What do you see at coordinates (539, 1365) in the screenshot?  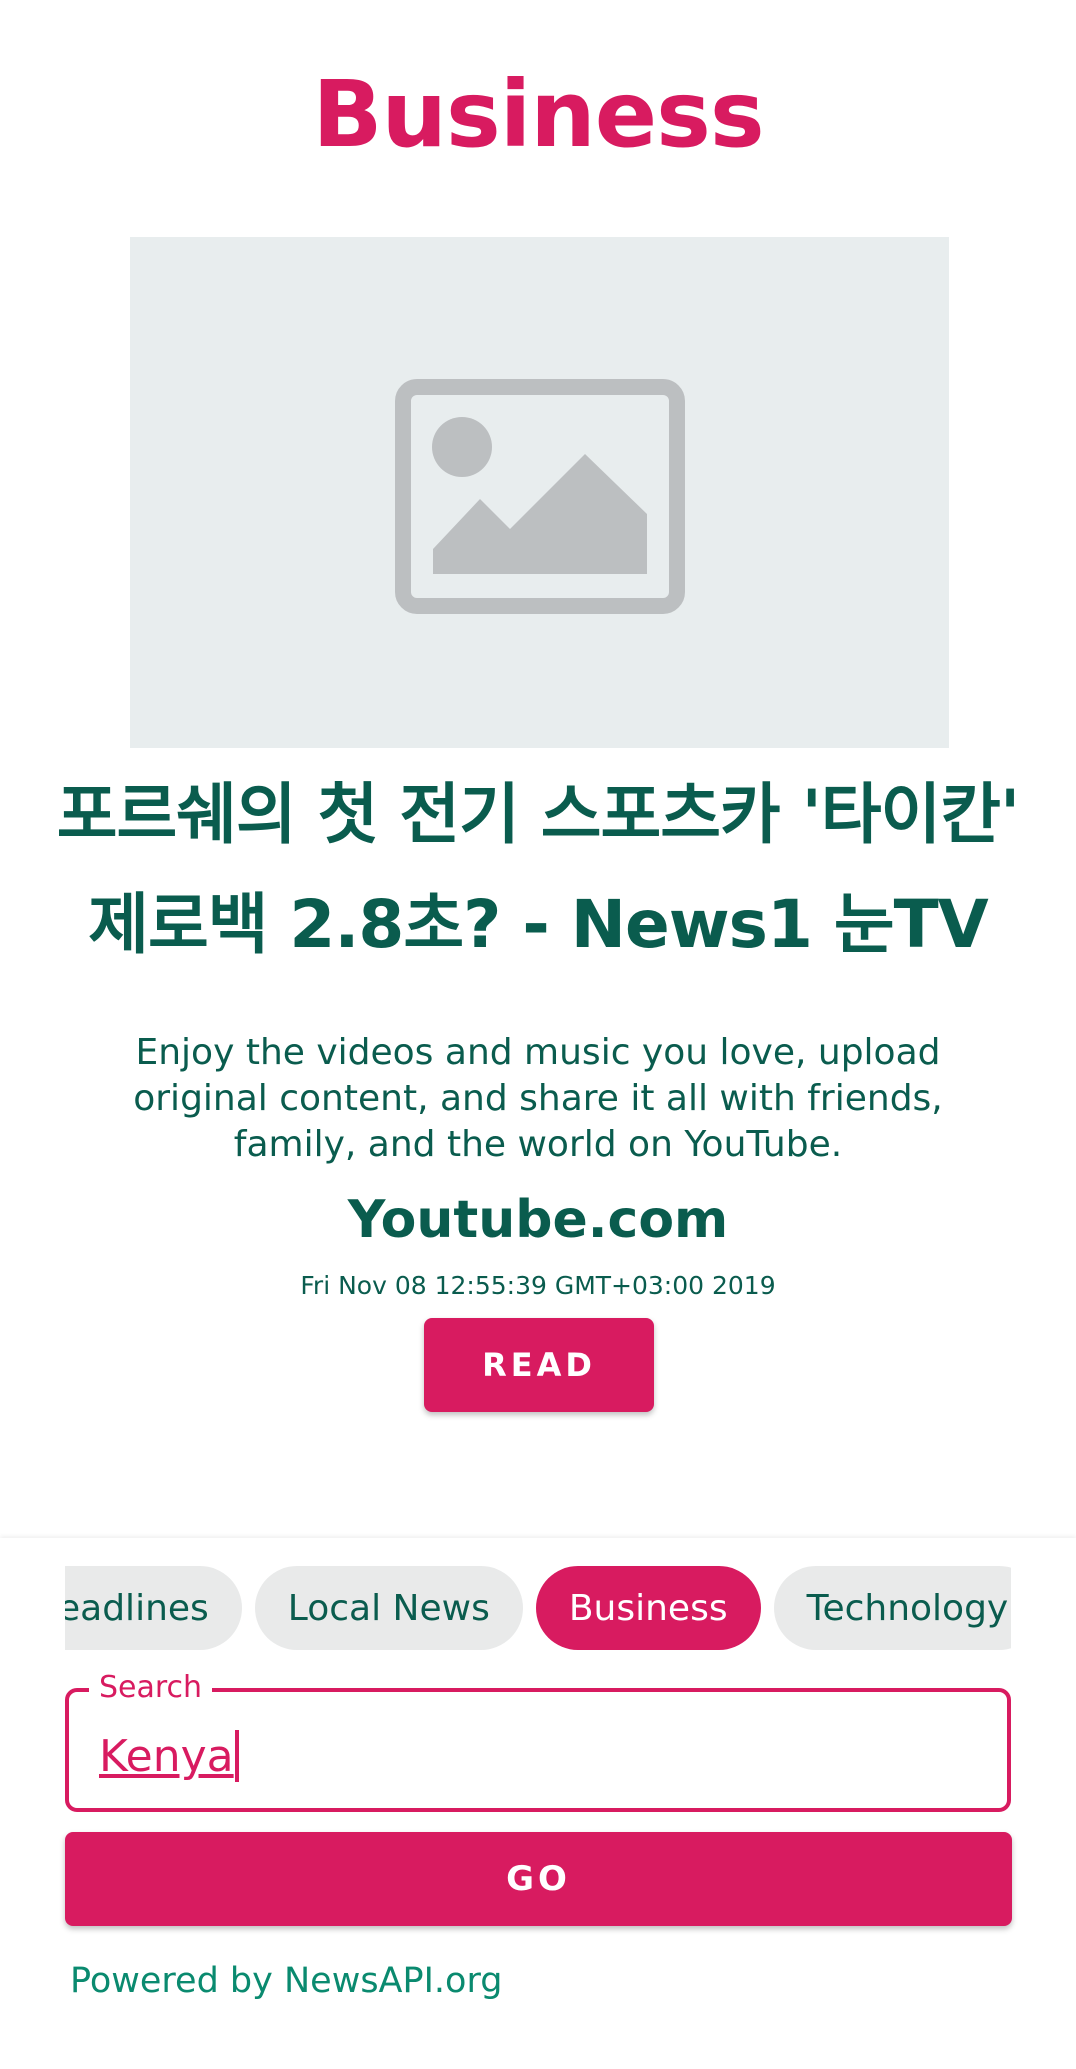 I see `read-button: READ` at bounding box center [539, 1365].